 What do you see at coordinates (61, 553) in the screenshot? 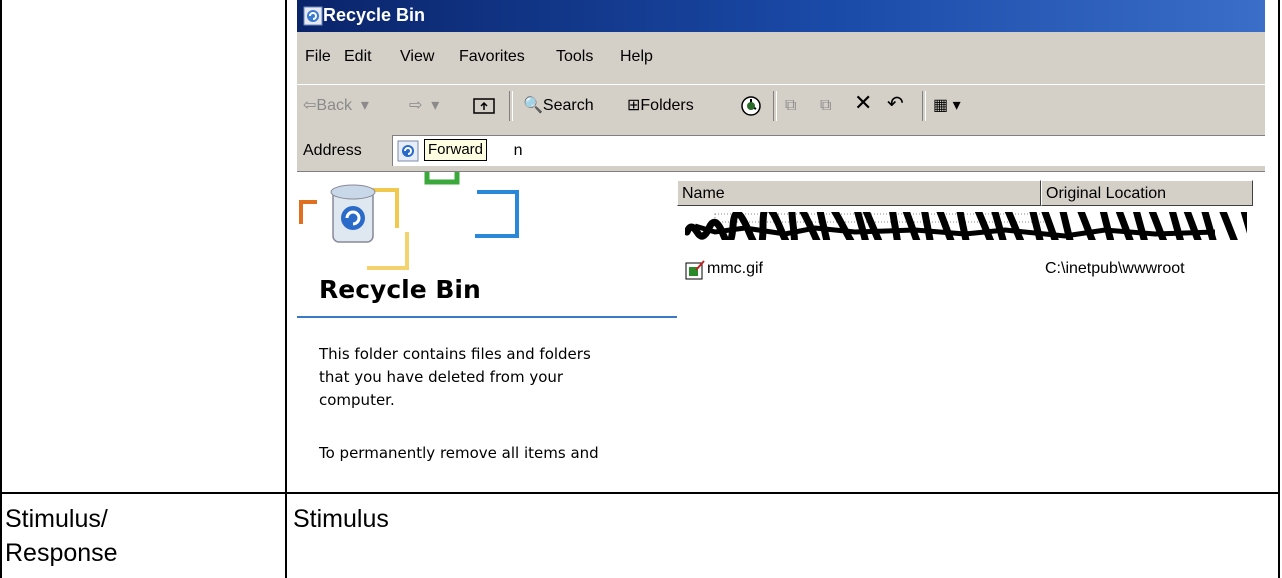
I see `row-label-line2: Response` at bounding box center [61, 553].